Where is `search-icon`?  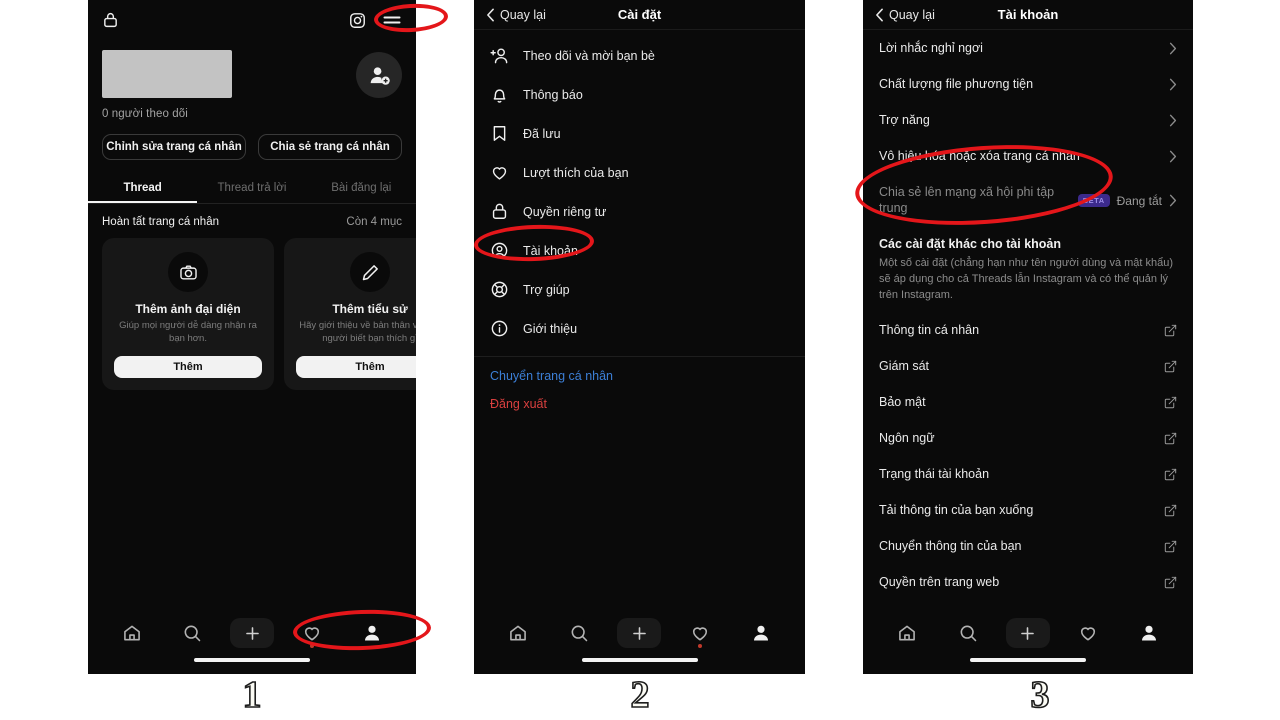 search-icon is located at coordinates (192, 633).